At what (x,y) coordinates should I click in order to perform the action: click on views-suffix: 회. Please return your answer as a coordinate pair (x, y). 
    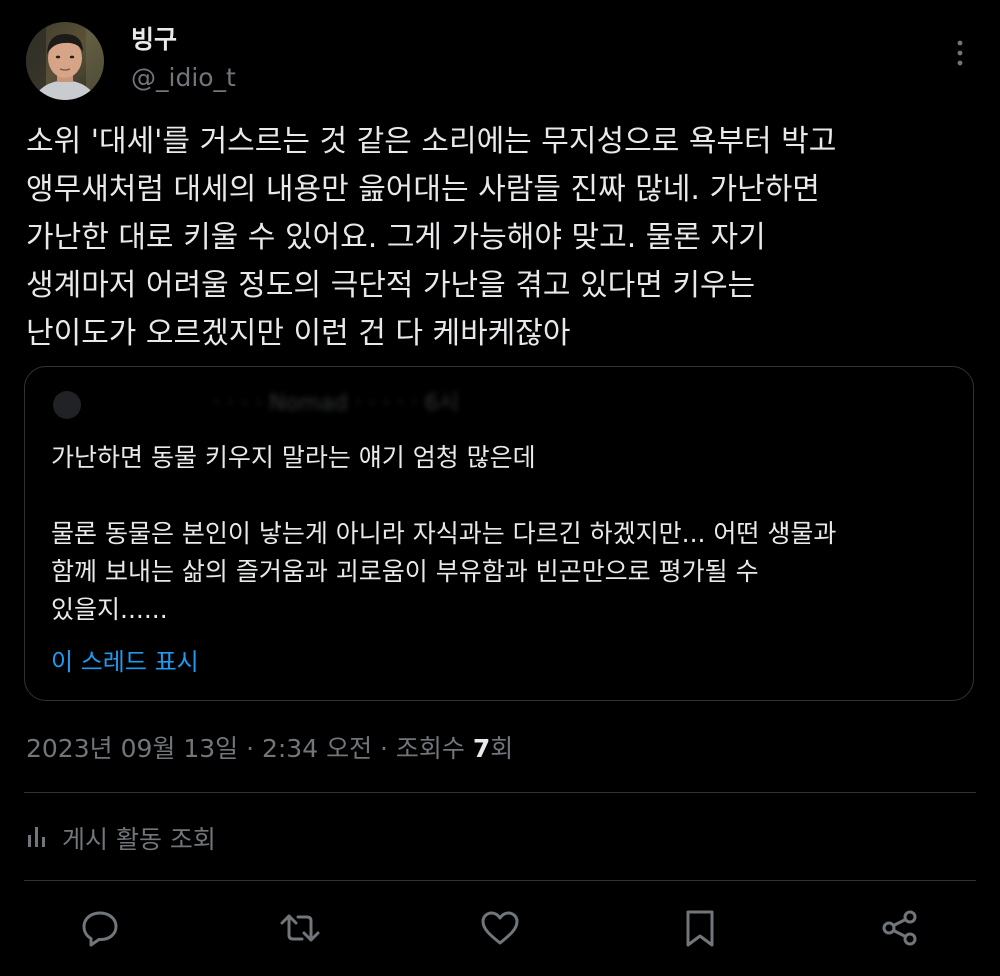
    Looking at the image, I should click on (502, 748).